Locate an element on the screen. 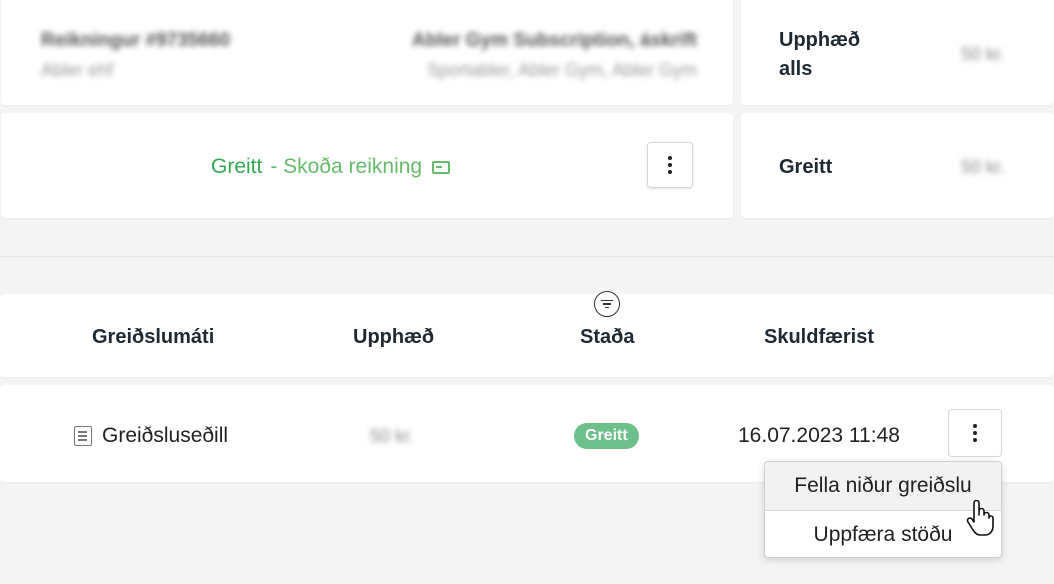 The image size is (1054, 584). invoice-more-button is located at coordinates (670, 165).